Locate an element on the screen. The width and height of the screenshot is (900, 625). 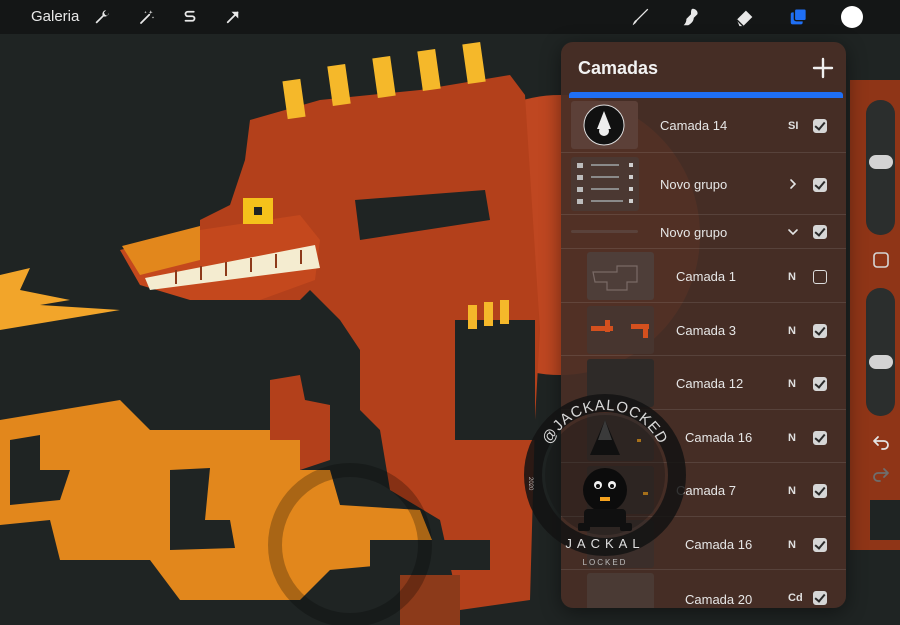
redo-icon is located at coordinates (881, 474).